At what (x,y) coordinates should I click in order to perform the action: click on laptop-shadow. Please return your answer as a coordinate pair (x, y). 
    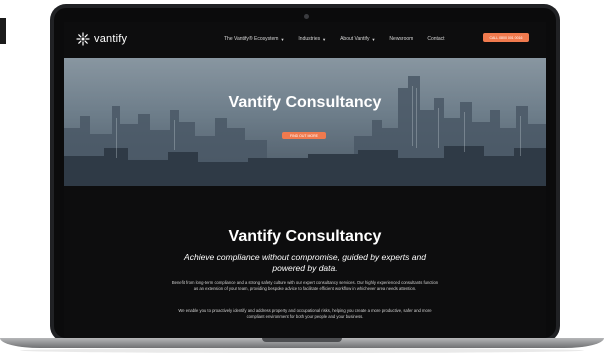
    Looking at the image, I should click on (302, 350).